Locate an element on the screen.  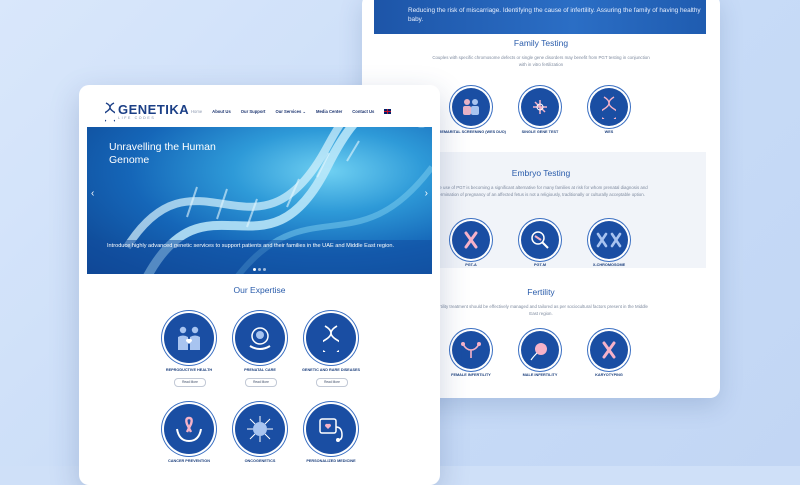
expertise-title: Our Expertise is located at coordinates (259, 290).